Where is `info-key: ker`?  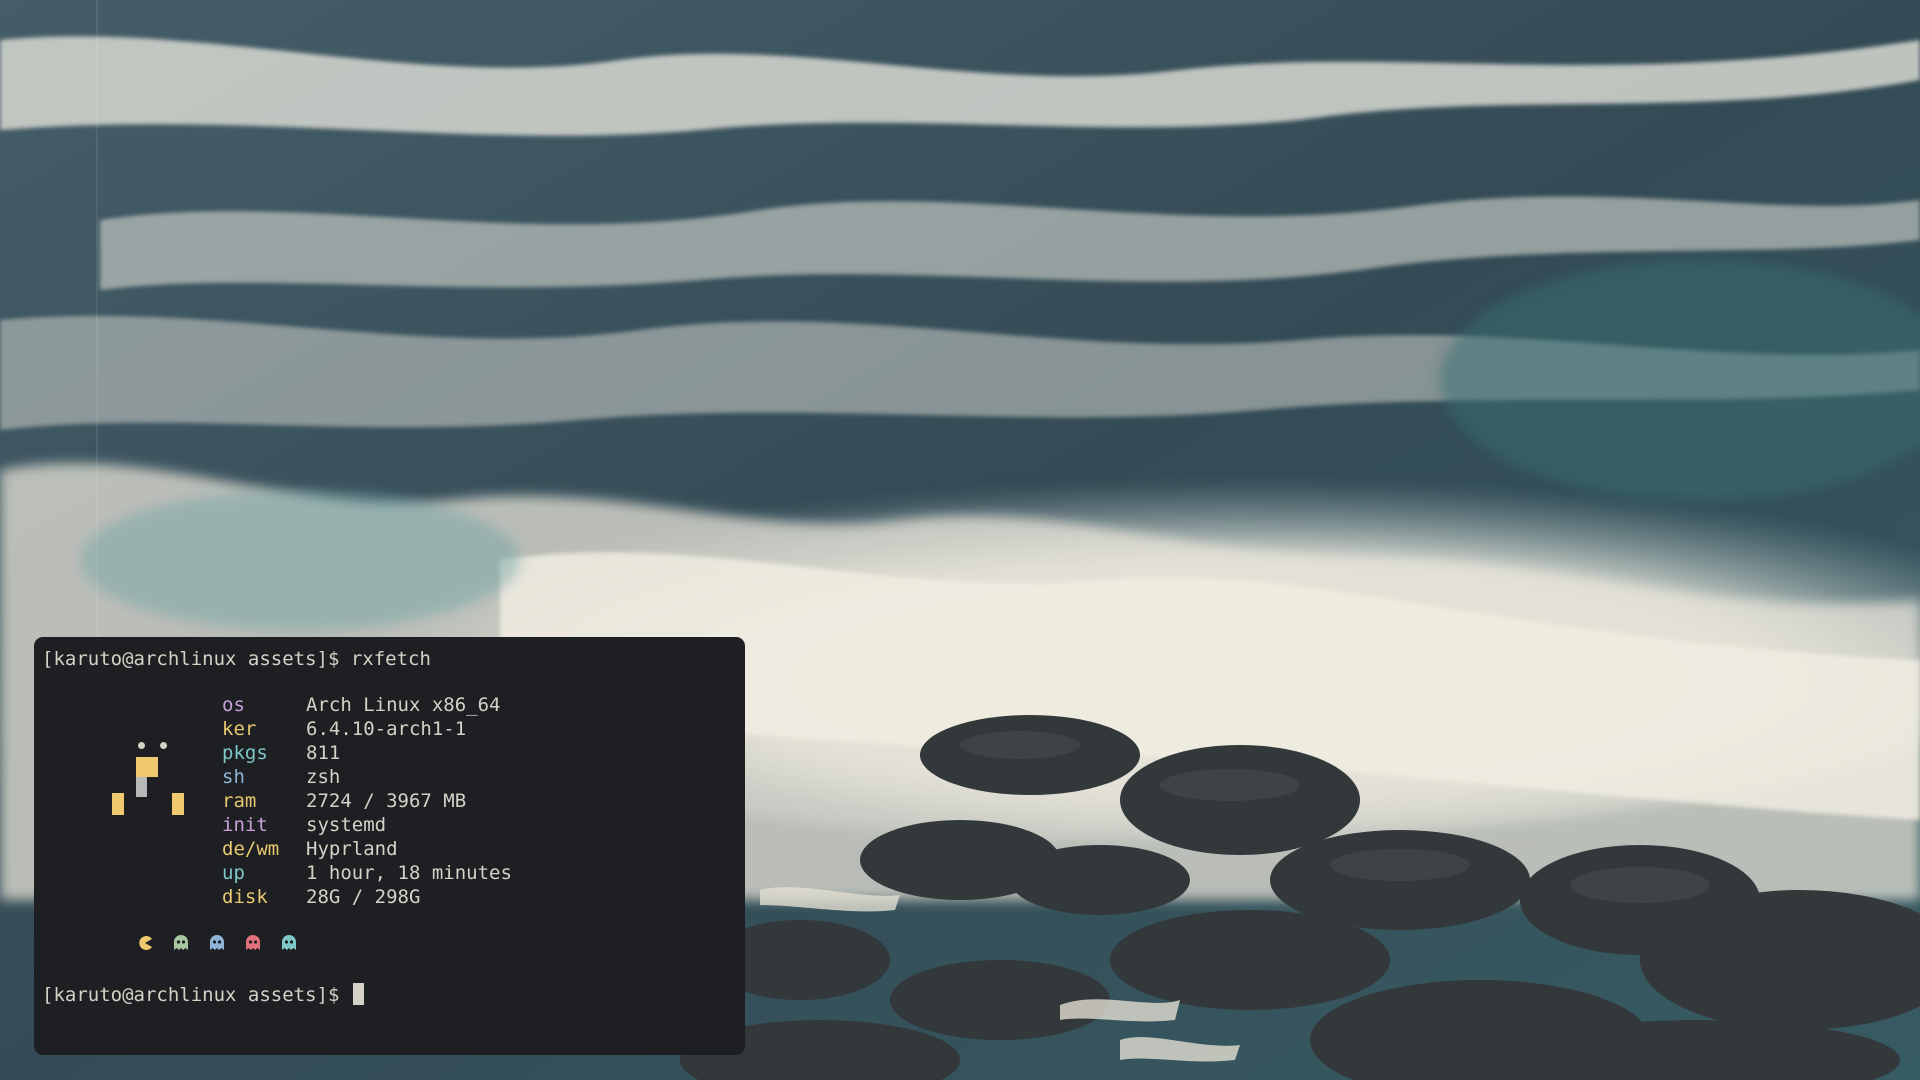 info-key: ker is located at coordinates (239, 729).